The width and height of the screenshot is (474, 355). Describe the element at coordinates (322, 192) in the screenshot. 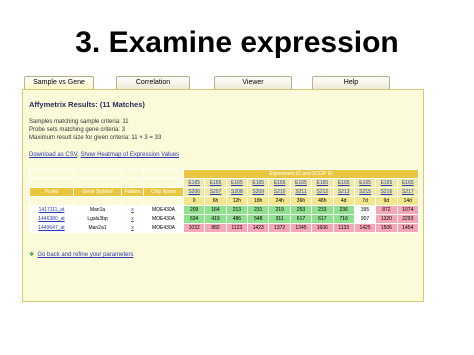

I see `sample-id-link: S212` at that location.